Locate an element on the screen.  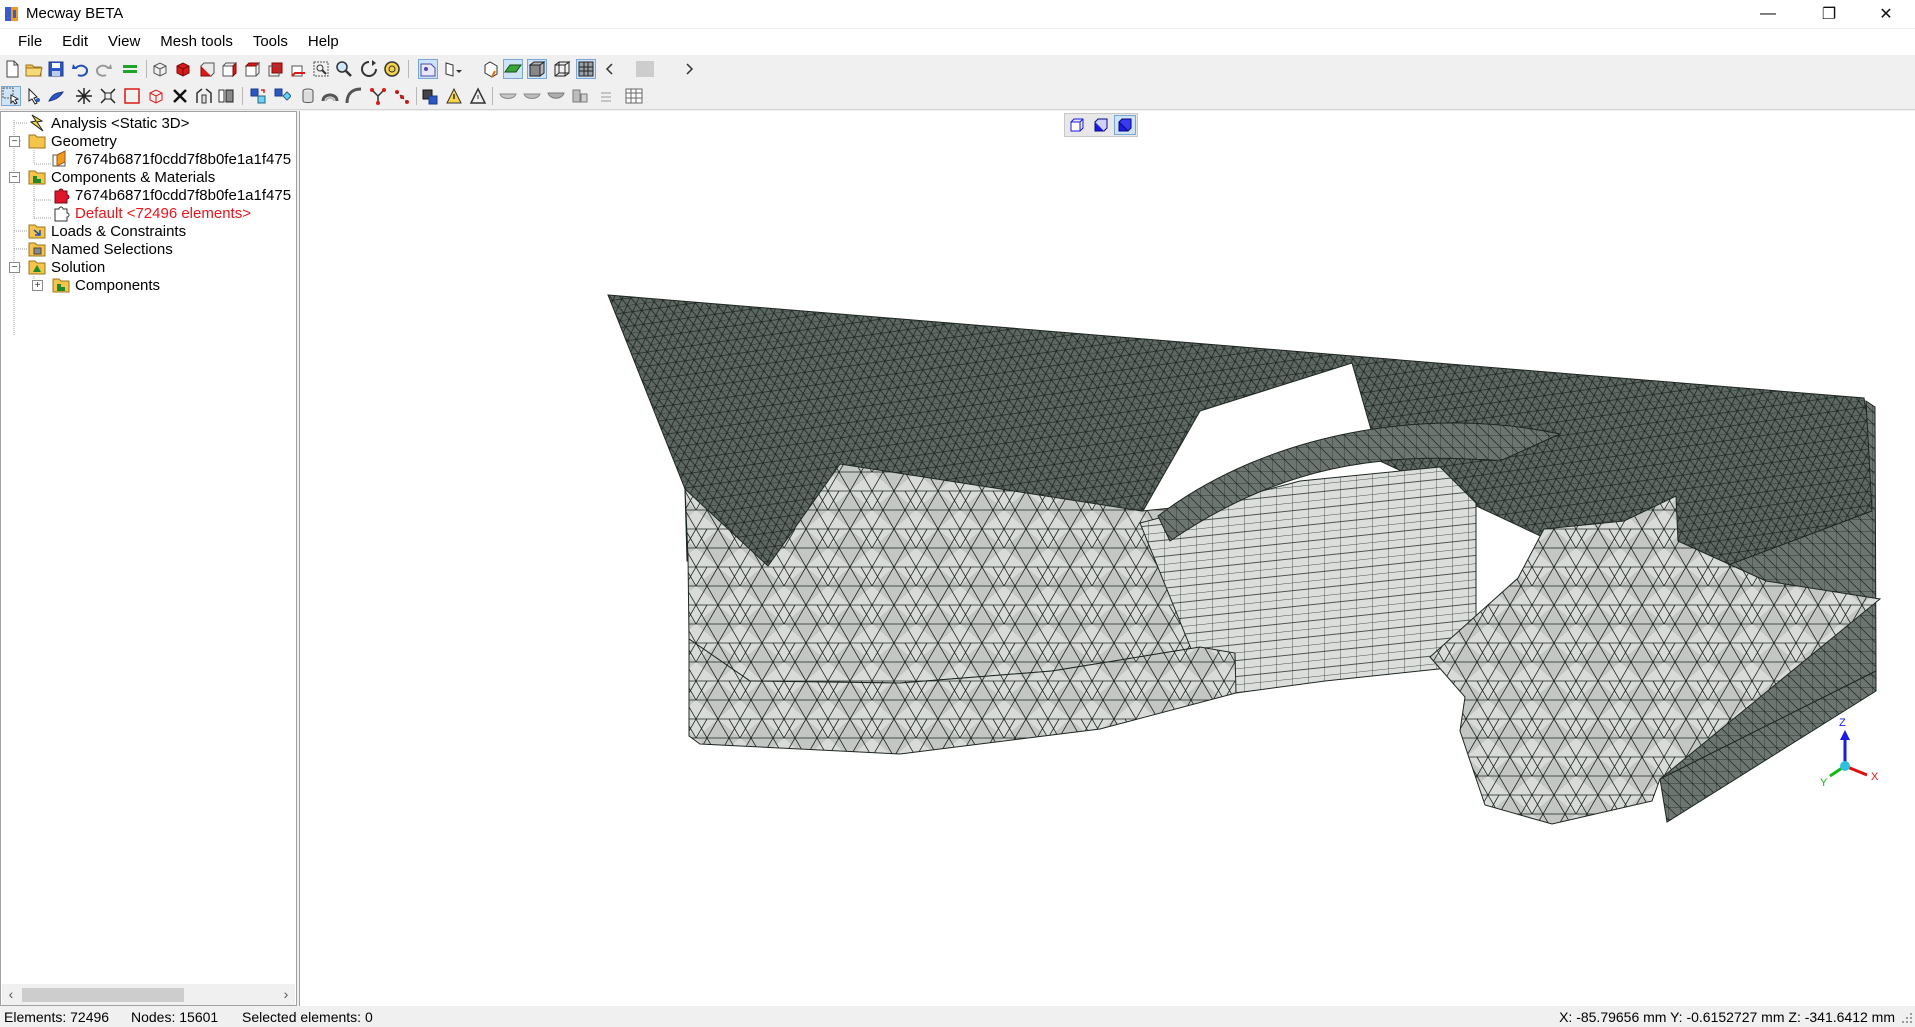
solution-expander: − is located at coordinates (14, 267).